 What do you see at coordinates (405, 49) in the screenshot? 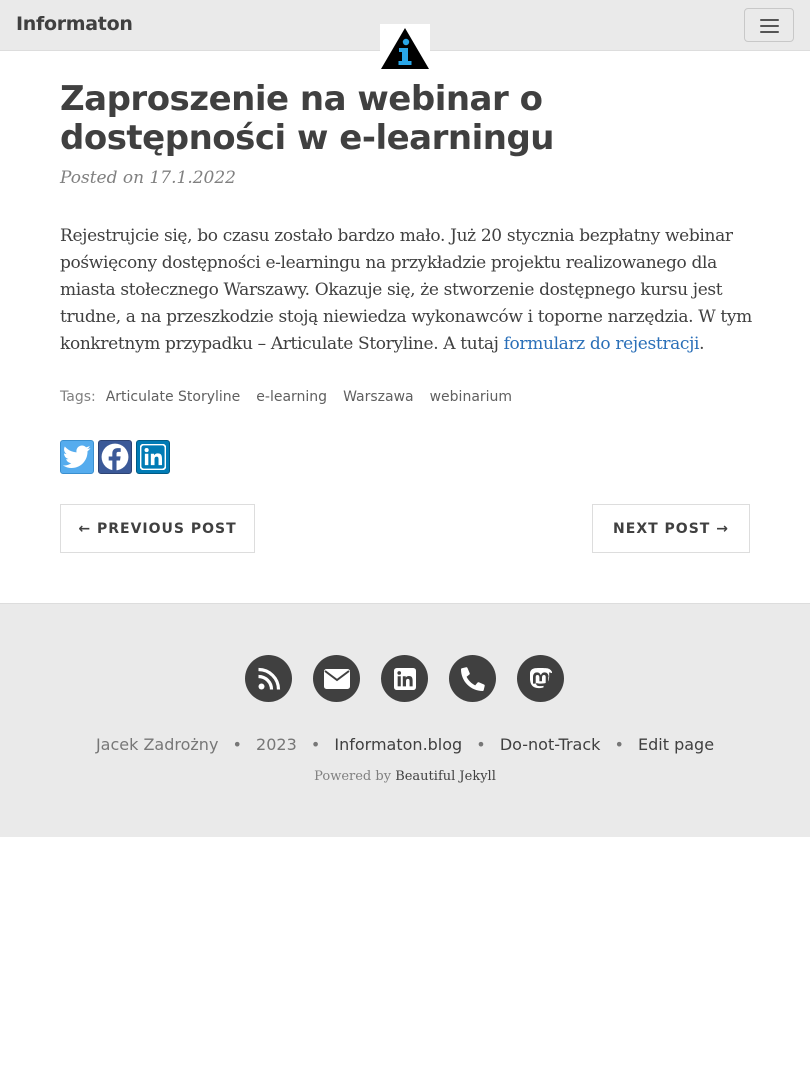
I see `info-logo-icon` at bounding box center [405, 49].